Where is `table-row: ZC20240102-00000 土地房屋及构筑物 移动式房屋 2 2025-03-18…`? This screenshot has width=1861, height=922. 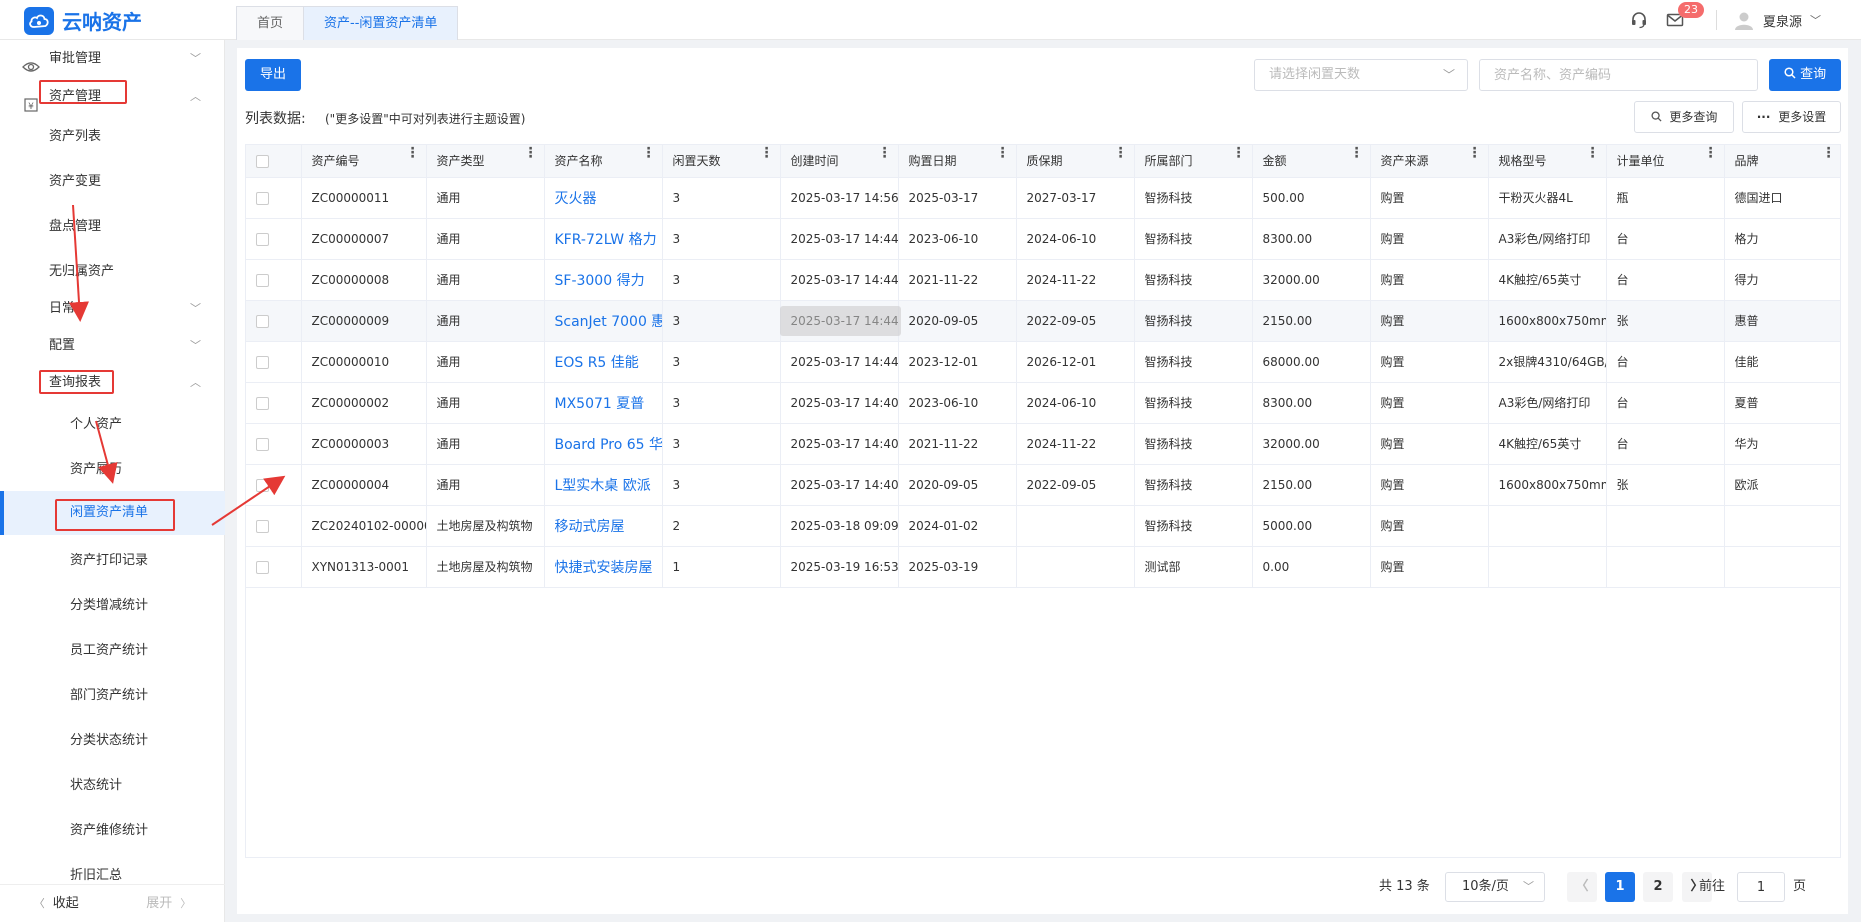
table-row: ZC20240102-00000 土地房屋及构筑物 移动式房屋 2 2025-03-18… is located at coordinates (1043, 526).